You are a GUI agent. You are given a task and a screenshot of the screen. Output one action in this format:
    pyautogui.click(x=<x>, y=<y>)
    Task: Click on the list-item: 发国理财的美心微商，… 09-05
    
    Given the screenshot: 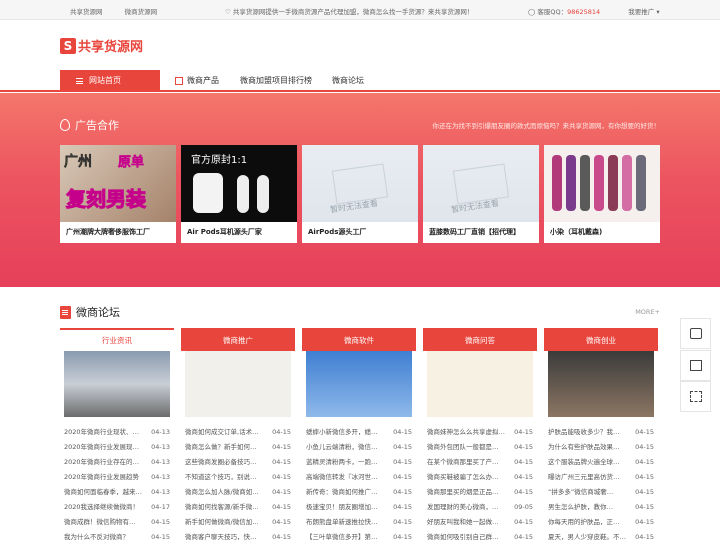 What is the action you would take?
    pyautogui.click(x=482, y=507)
    